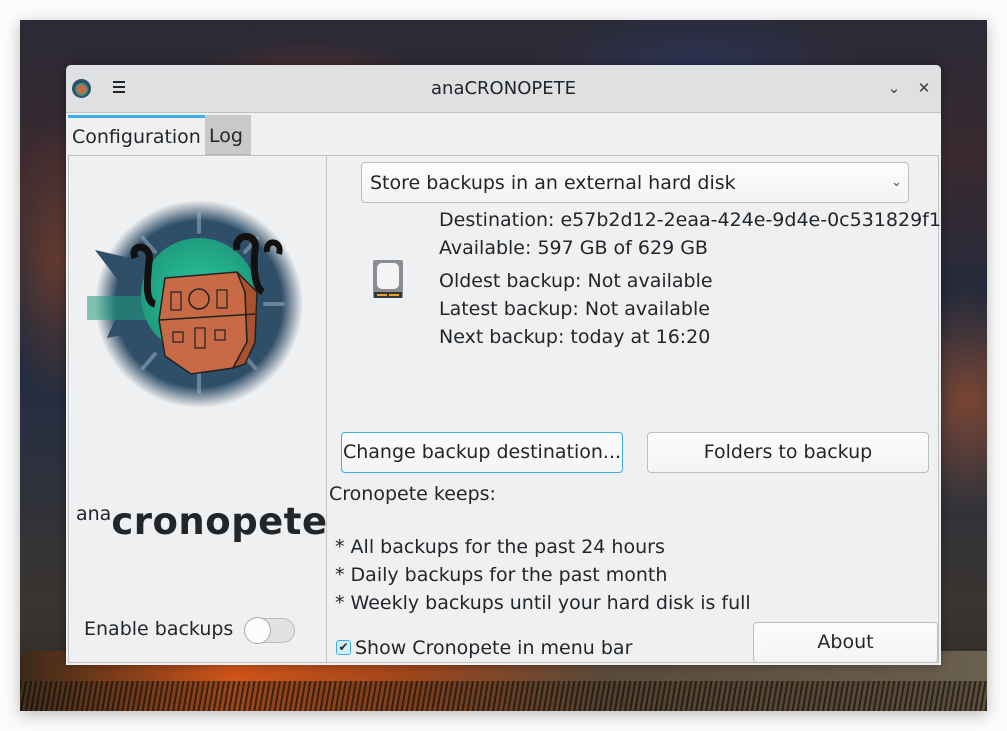 This screenshot has width=1007, height=731. I want to click on oldest-backup-info: Oldest backup: Not available, so click(576, 281).